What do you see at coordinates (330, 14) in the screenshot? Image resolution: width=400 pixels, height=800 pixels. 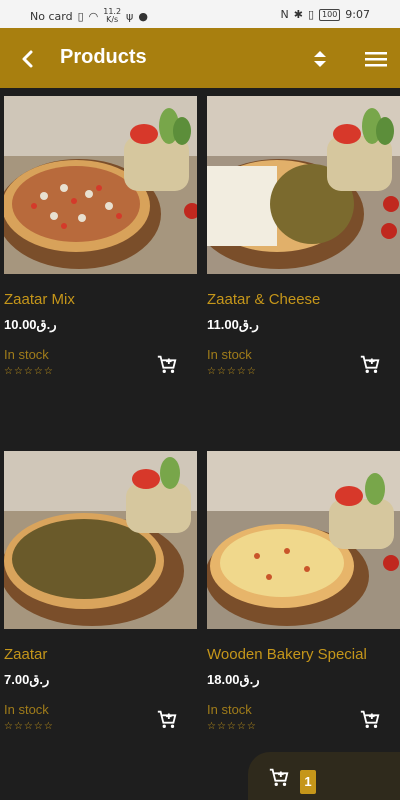 I see `battery-icon: 100` at bounding box center [330, 14].